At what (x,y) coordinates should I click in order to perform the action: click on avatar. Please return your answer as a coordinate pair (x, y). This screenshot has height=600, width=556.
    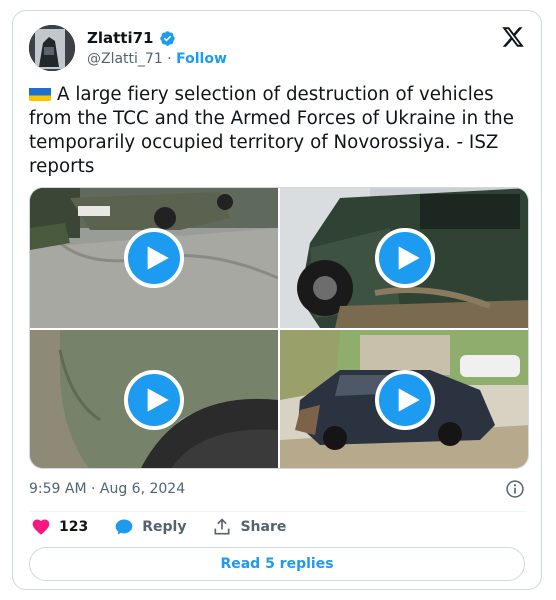
    Looking at the image, I should click on (52, 48).